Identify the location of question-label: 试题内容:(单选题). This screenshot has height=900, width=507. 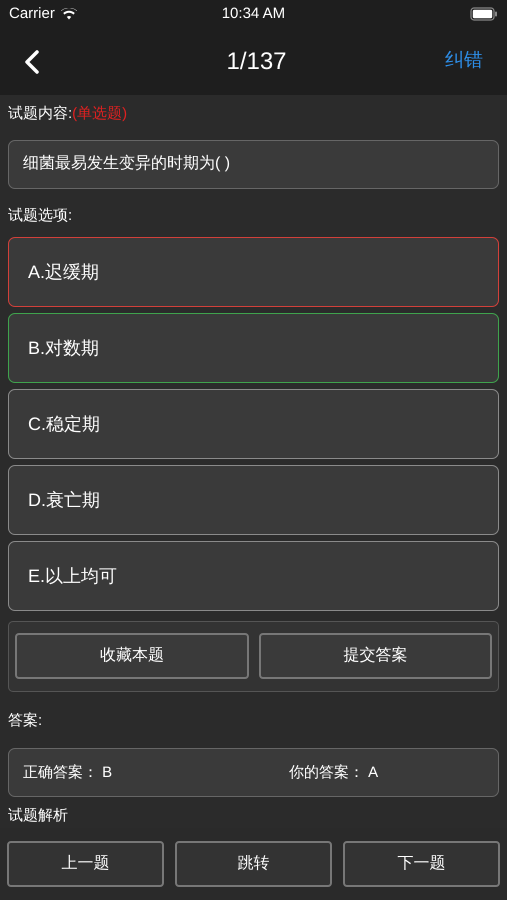
(68, 114).